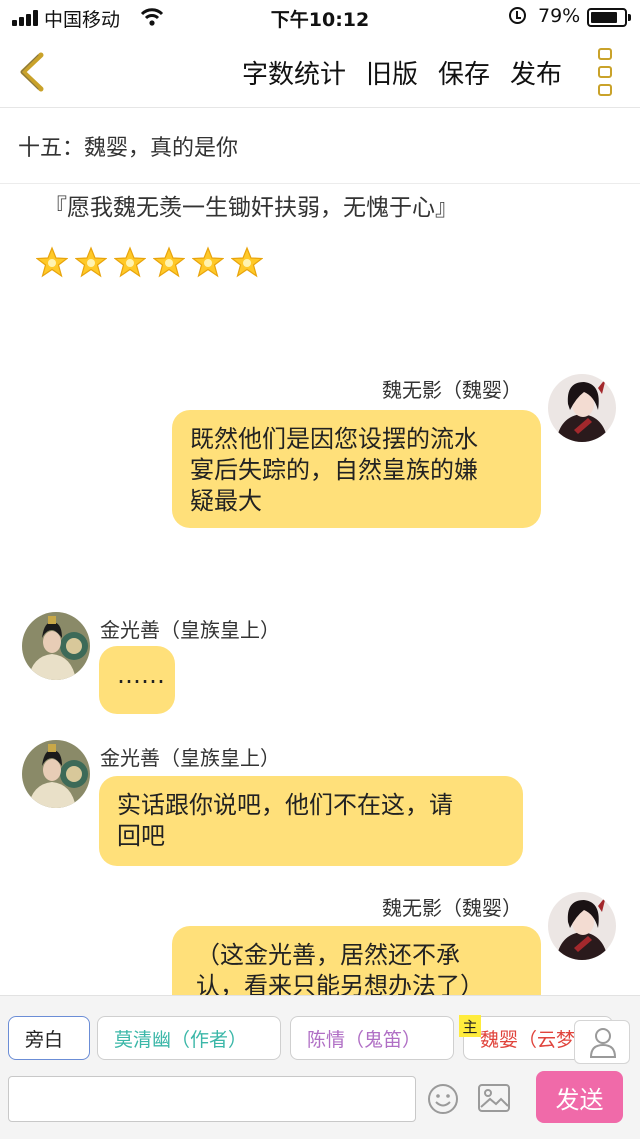 The image size is (640, 1139). What do you see at coordinates (364, 1039) in the screenshot?
I see `role-label: 陈情（鬼笛）` at bounding box center [364, 1039].